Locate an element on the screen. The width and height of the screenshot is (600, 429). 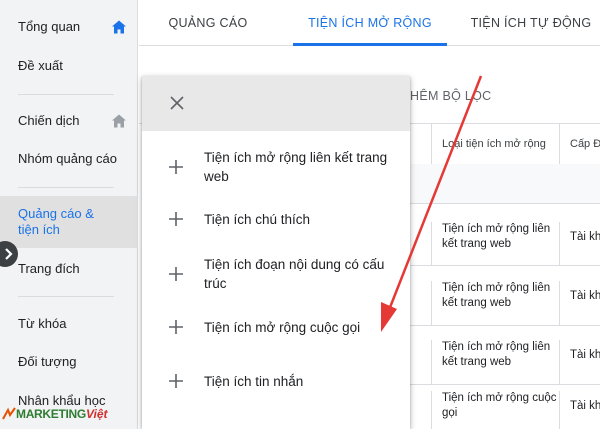
tab-ads: QUẢNG CÁO is located at coordinates (208, 23).